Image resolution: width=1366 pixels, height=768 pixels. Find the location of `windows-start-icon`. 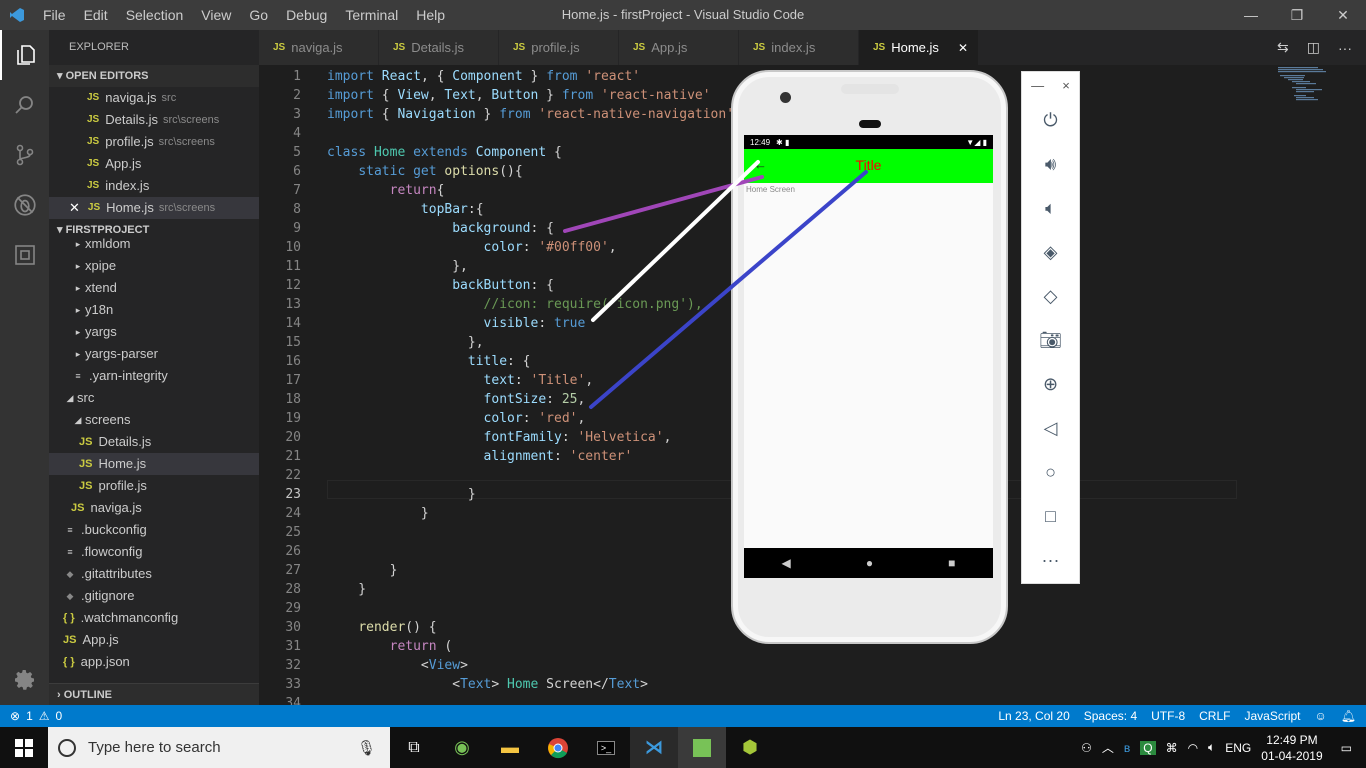

windows-start-icon is located at coordinates (24, 747).